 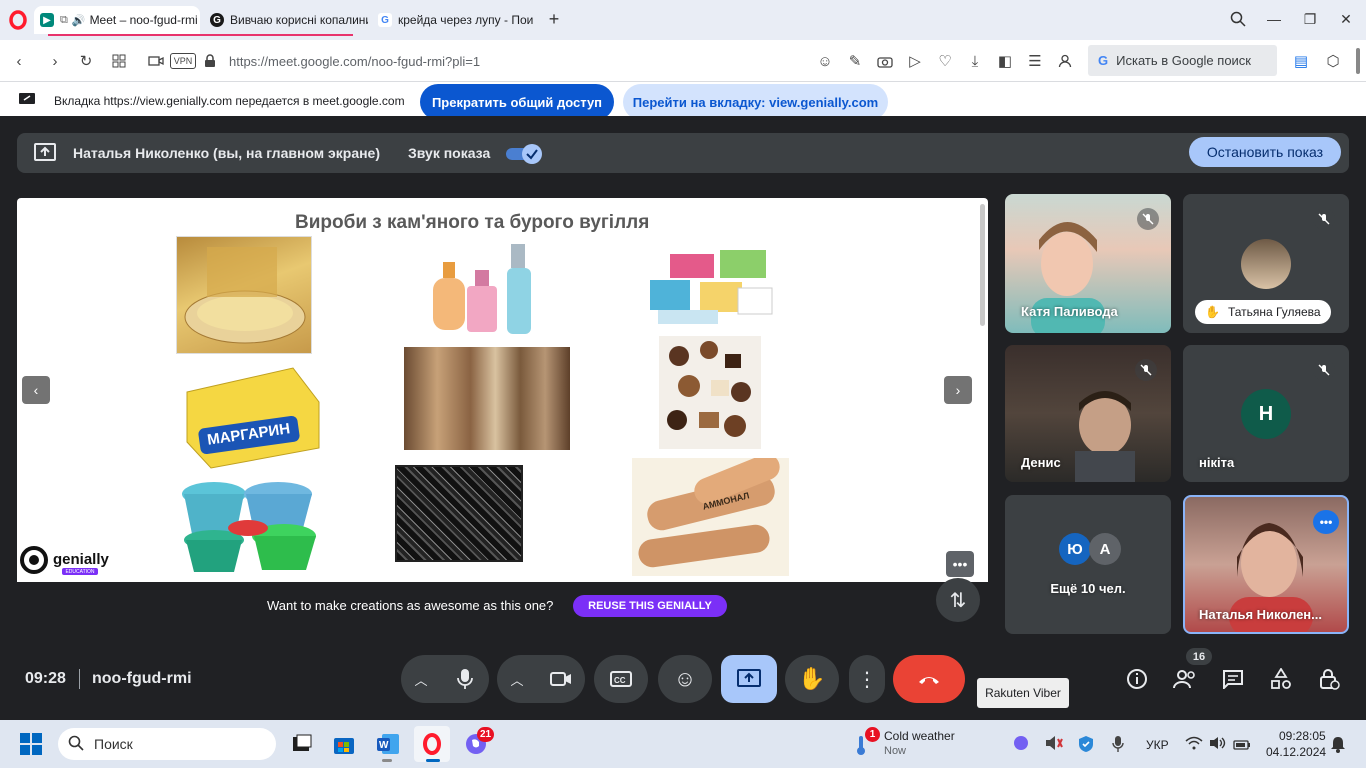 I want to click on speed-dial-icon, so click(x=119, y=61).